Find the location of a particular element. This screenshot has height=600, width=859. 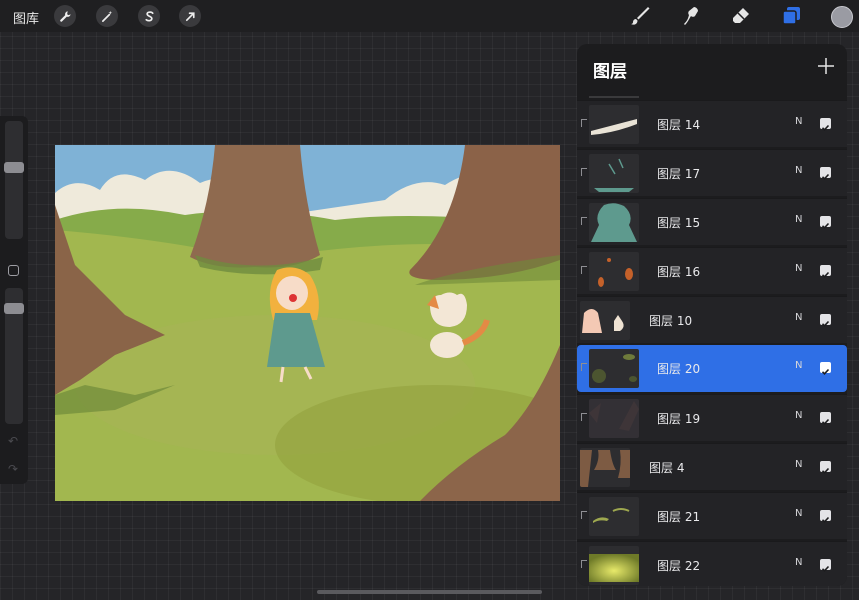

eraser-tool is located at coordinates (741, 16).